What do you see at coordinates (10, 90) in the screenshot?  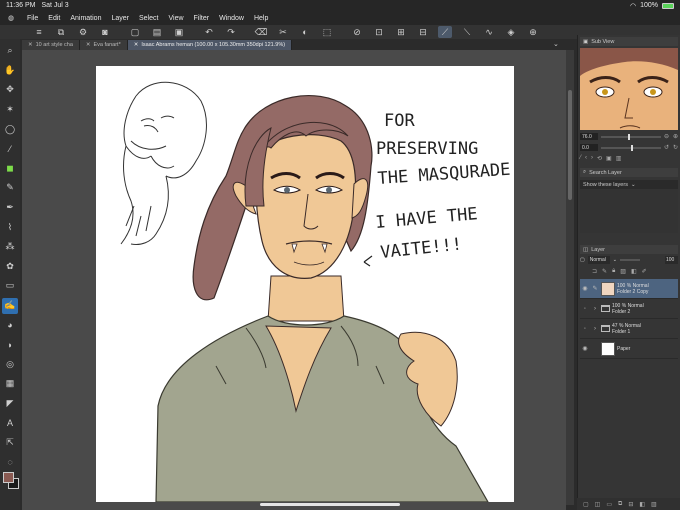 I see `move-icon: ✥` at bounding box center [10, 90].